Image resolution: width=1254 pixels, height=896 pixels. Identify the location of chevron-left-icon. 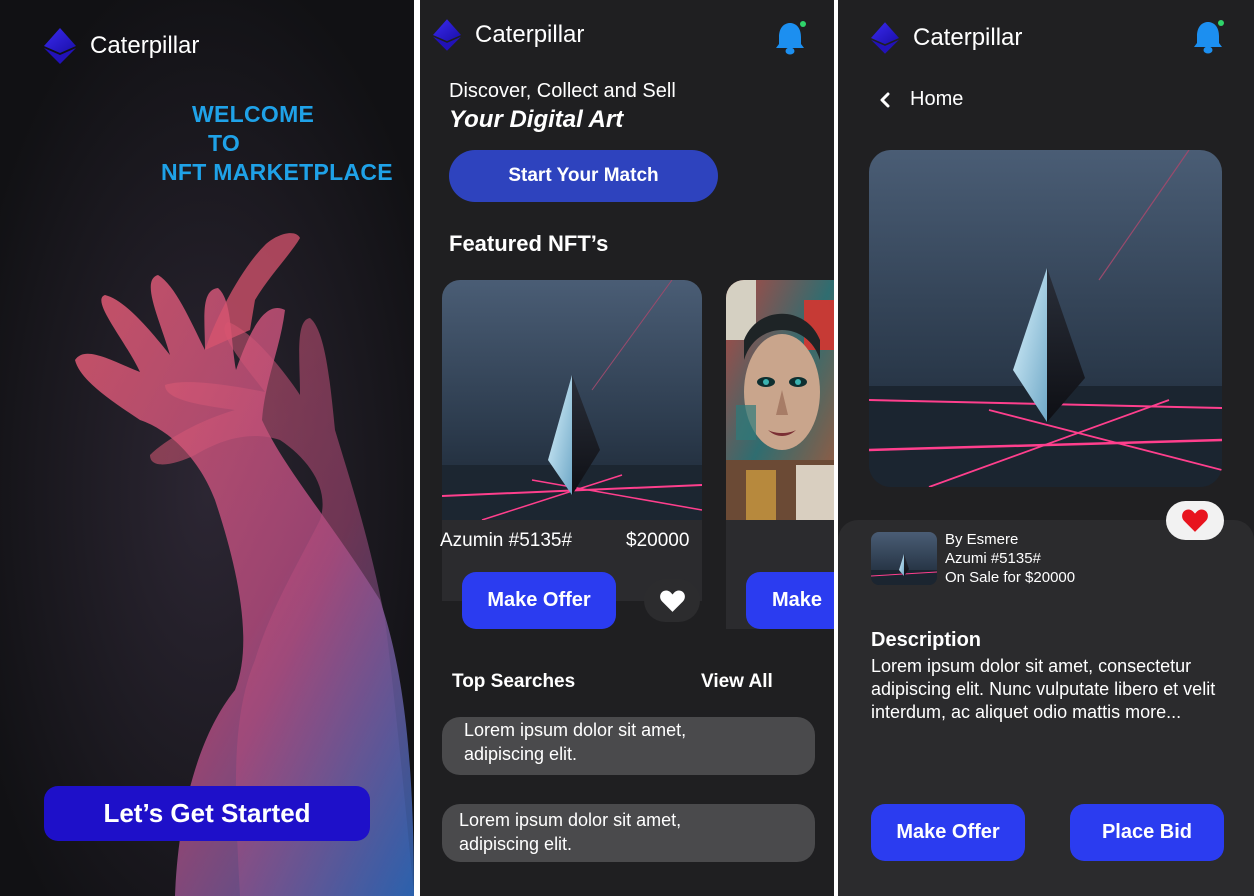
(885, 99).